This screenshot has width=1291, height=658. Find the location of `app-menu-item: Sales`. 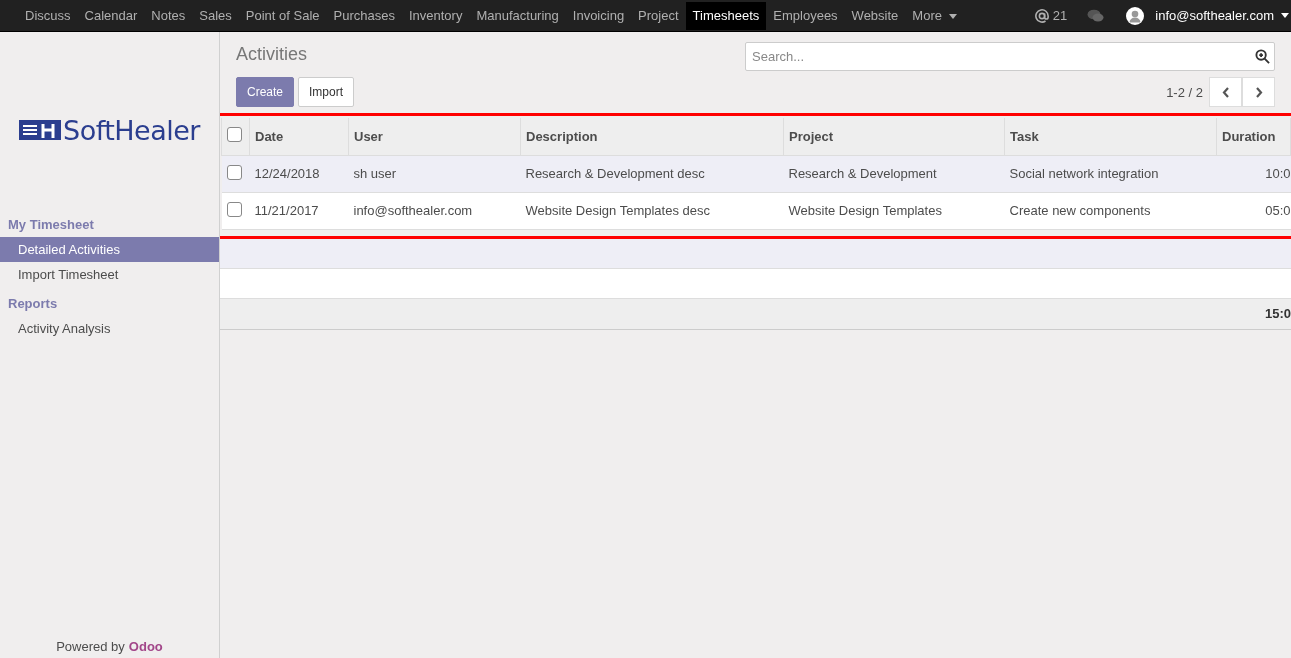

app-menu-item: Sales is located at coordinates (215, 15).